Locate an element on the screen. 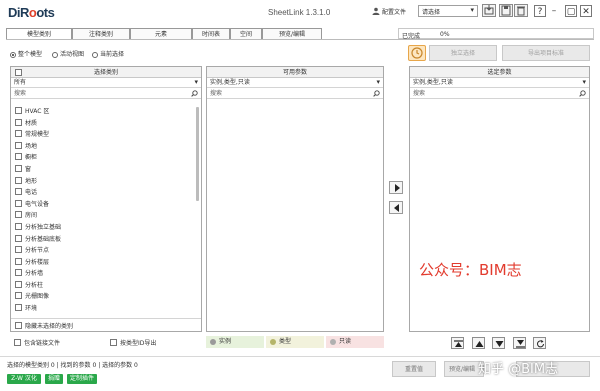 This screenshot has height=391, width=600. category-item: 地形 is located at coordinates (26, 182).